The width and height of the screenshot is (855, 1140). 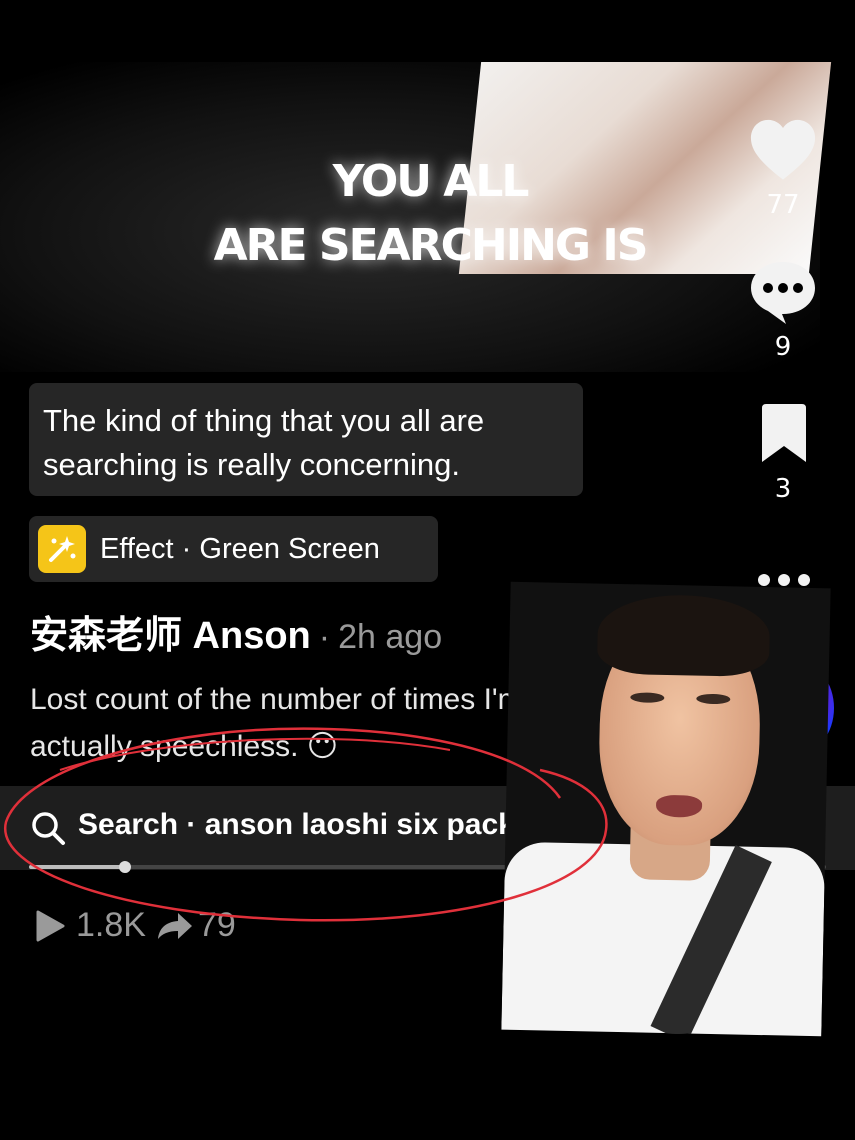 I want to click on bookmark-icon, so click(x=784, y=433).